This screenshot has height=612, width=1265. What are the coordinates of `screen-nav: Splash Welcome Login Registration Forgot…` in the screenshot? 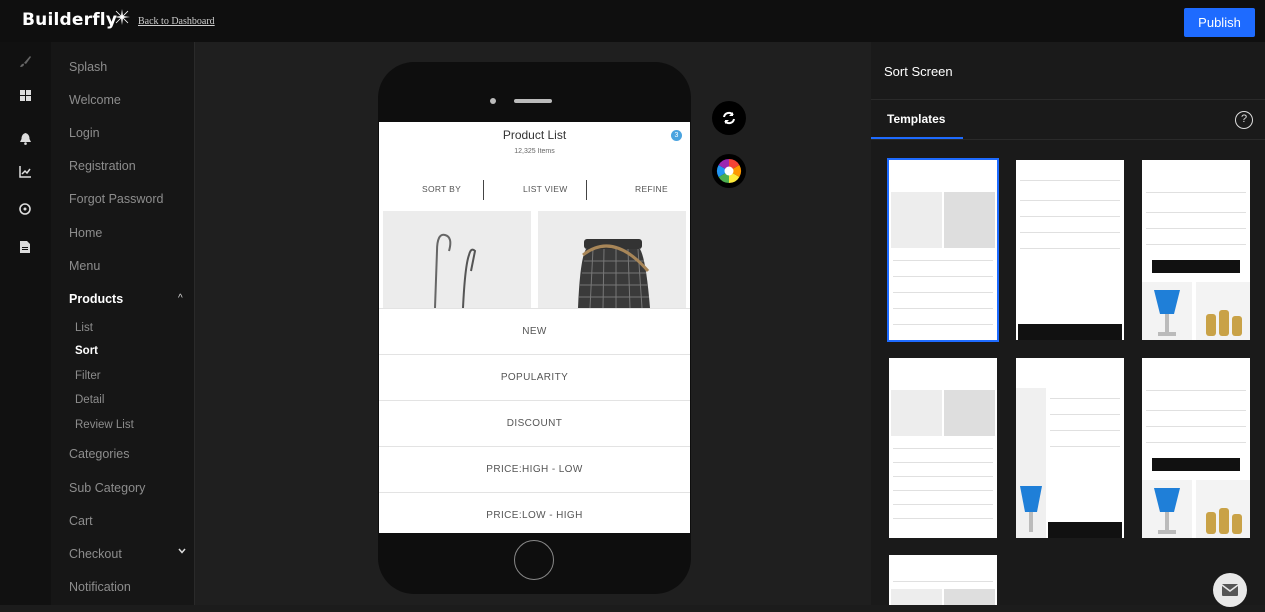 It's located at (123, 323).